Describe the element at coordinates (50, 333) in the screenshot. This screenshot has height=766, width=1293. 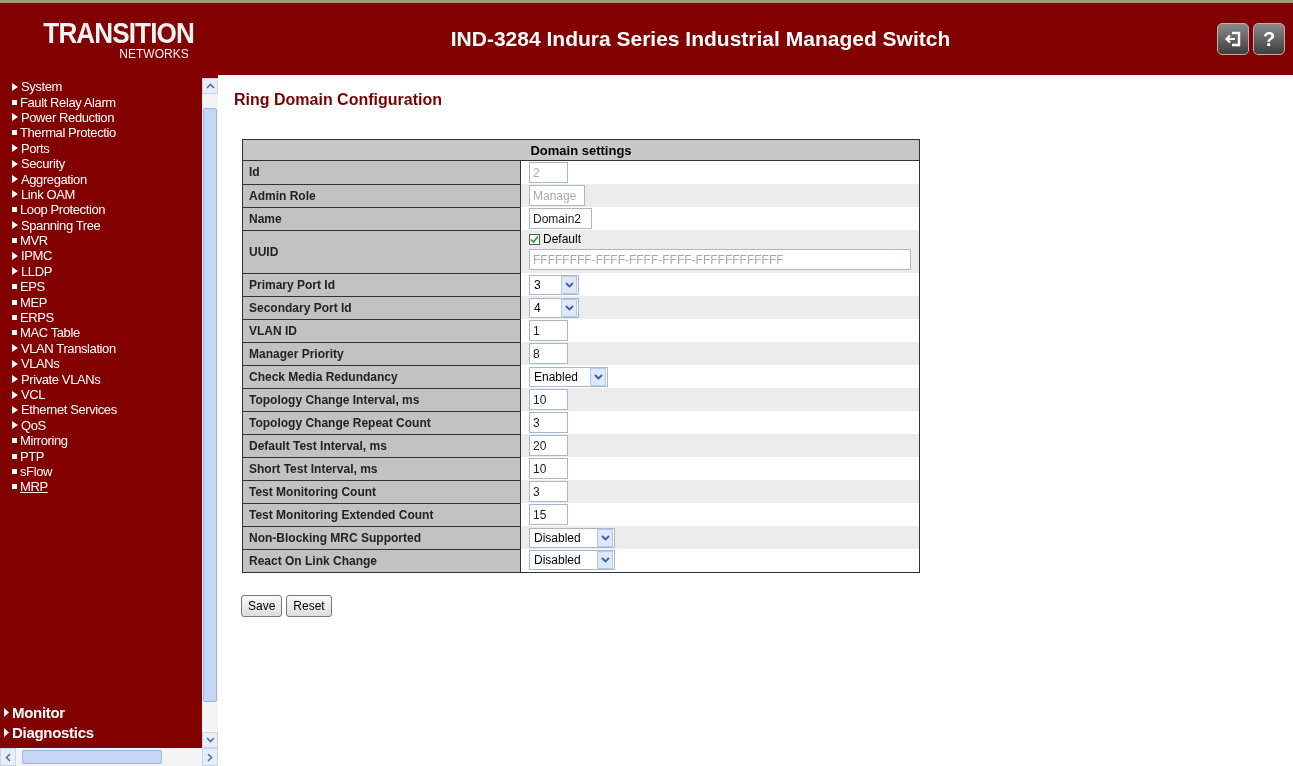
I see `nav-link: MAC Table` at that location.